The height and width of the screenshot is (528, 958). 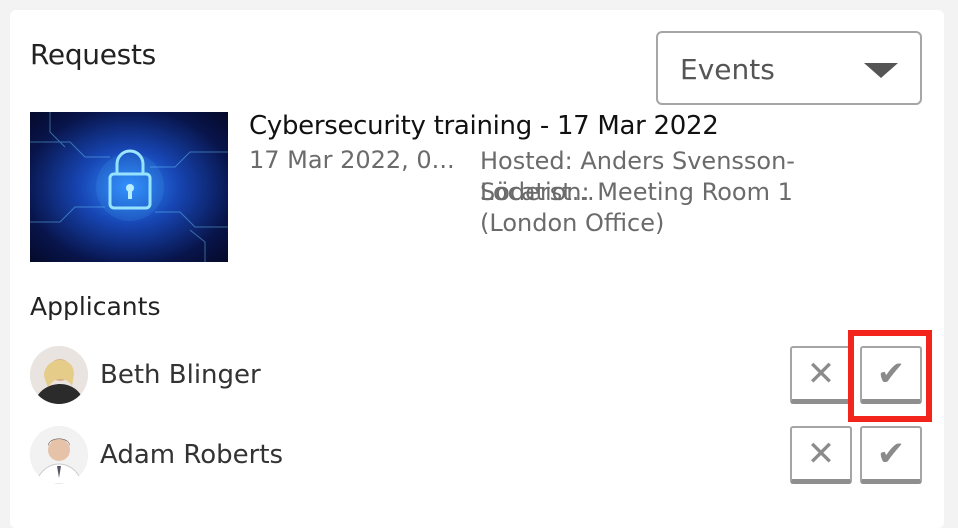 What do you see at coordinates (890, 376) in the screenshot?
I see `highlight-box` at bounding box center [890, 376].